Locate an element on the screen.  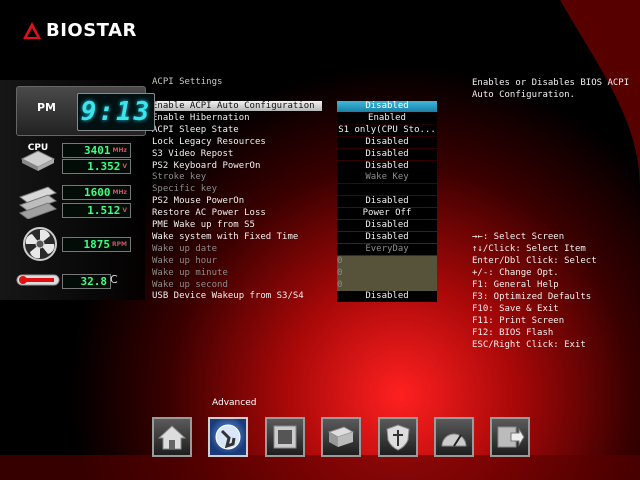
cpu-label: CPU is located at coordinates (38, 148).